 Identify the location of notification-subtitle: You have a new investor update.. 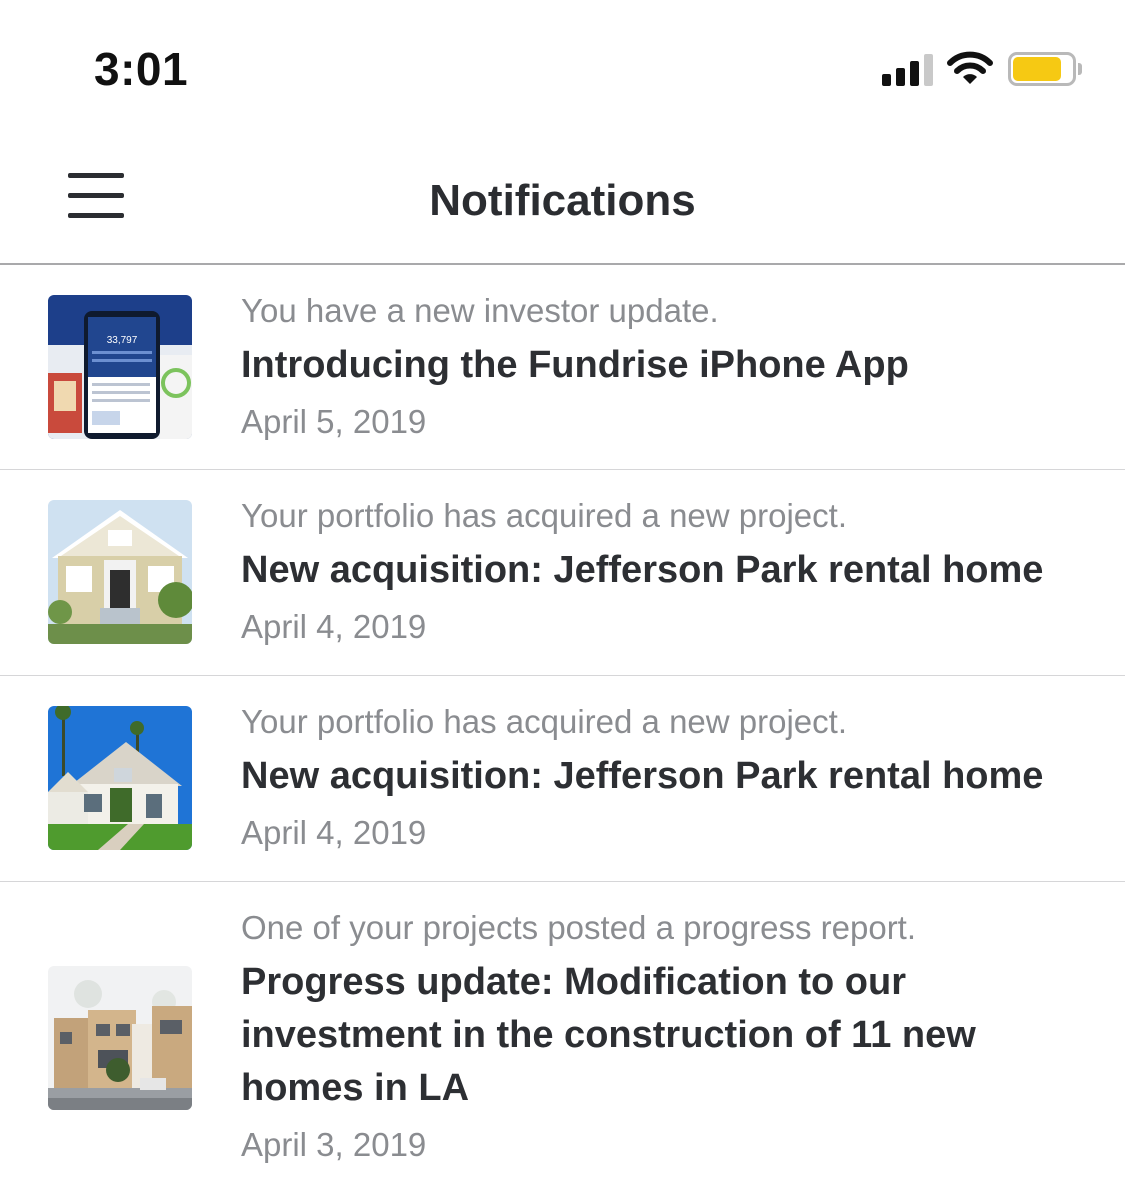
(480, 310).